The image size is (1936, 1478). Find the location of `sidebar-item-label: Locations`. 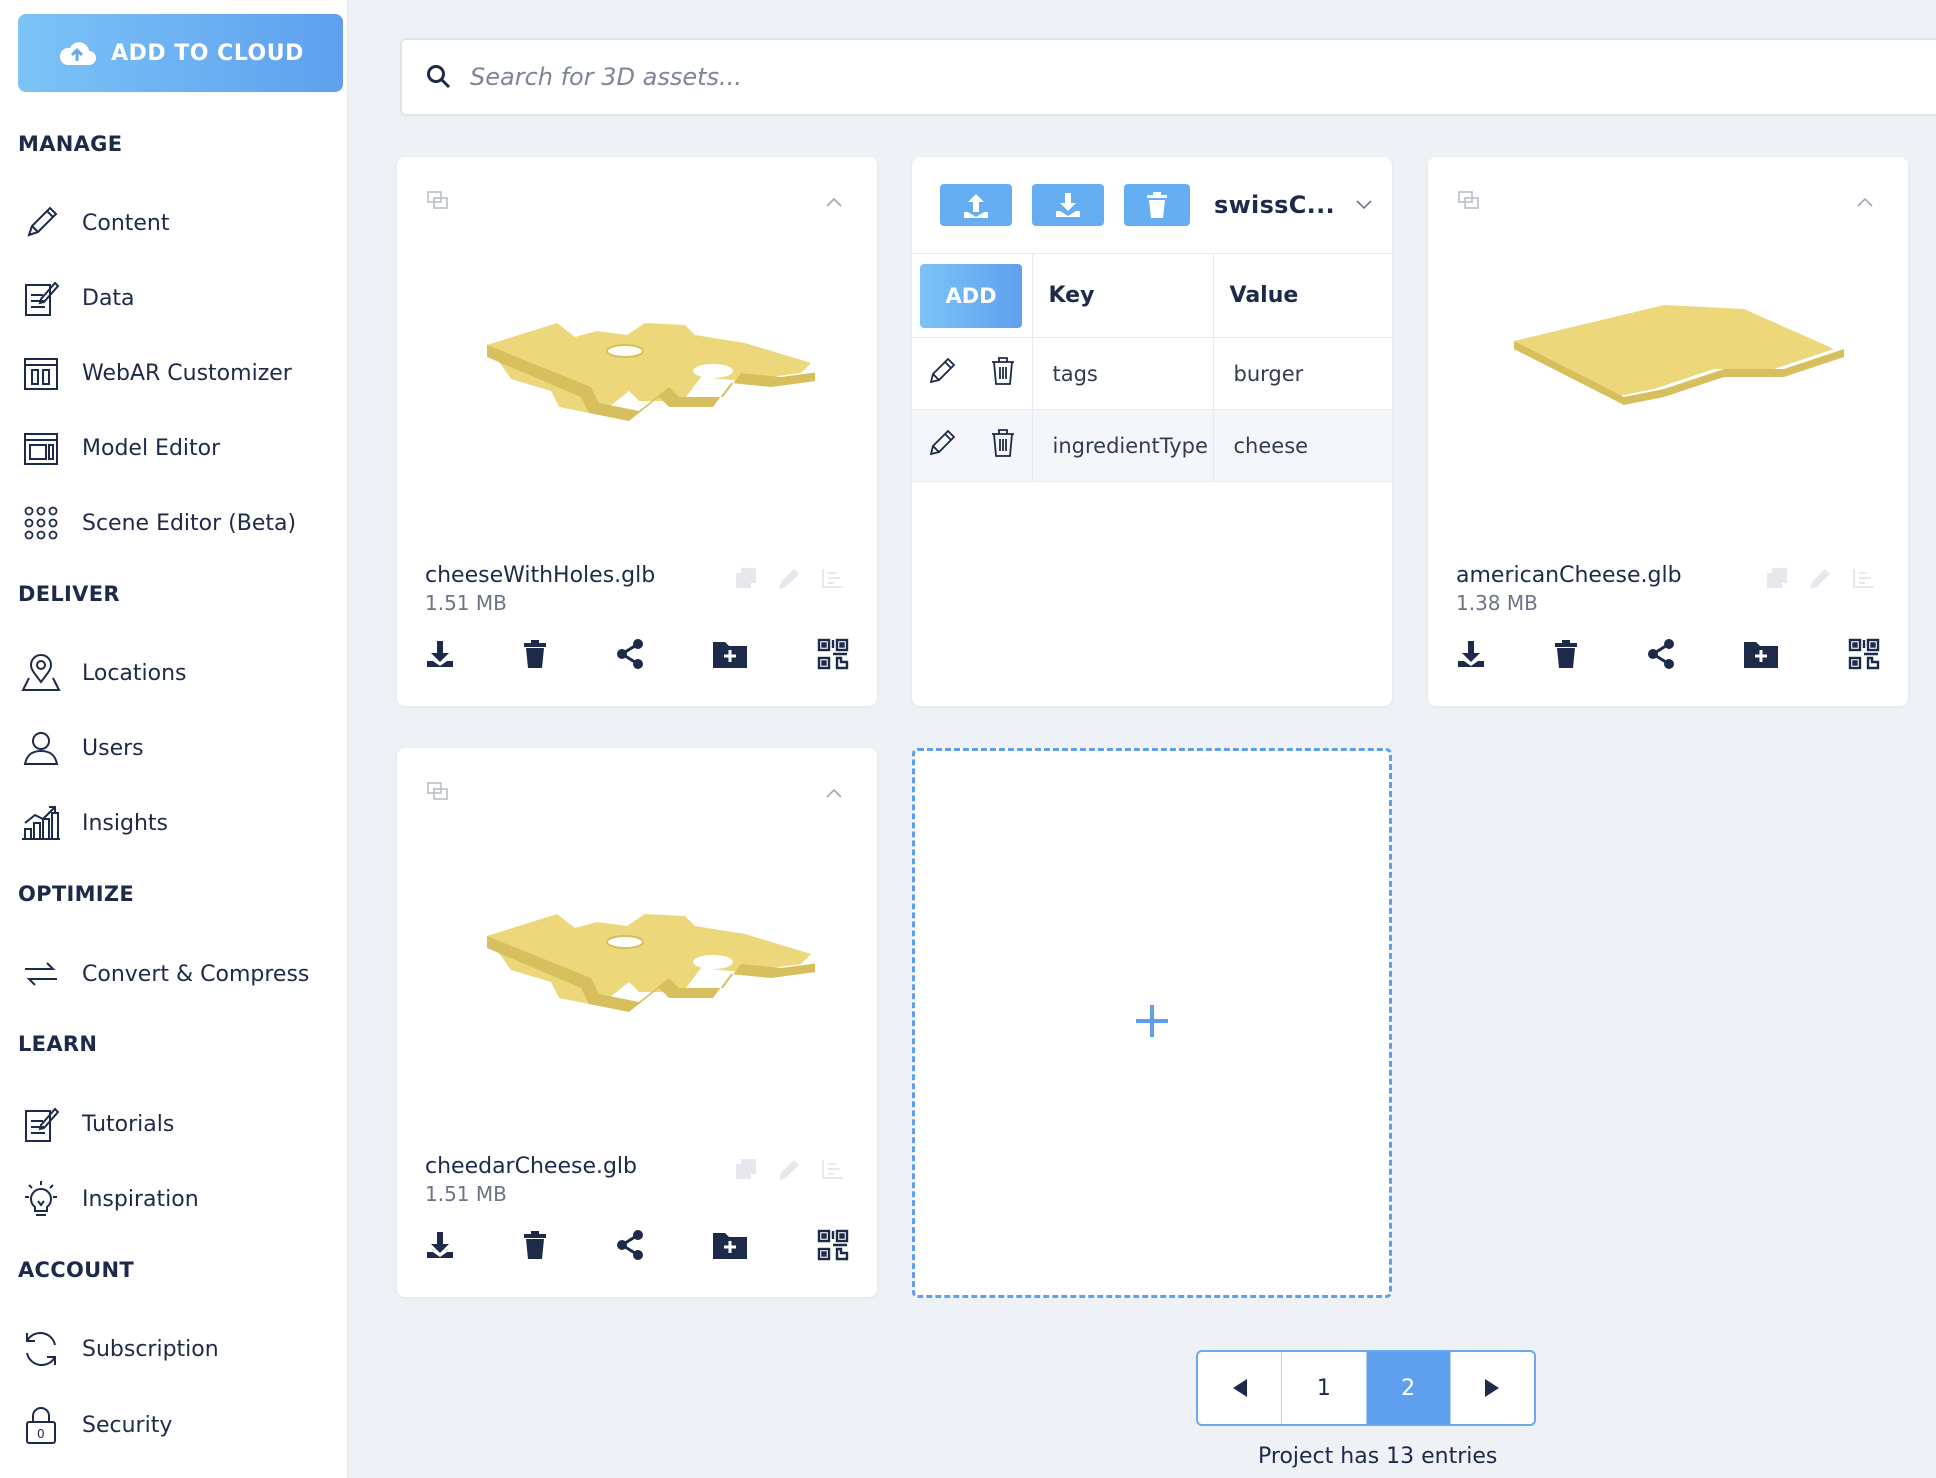

sidebar-item-label: Locations is located at coordinates (134, 673).